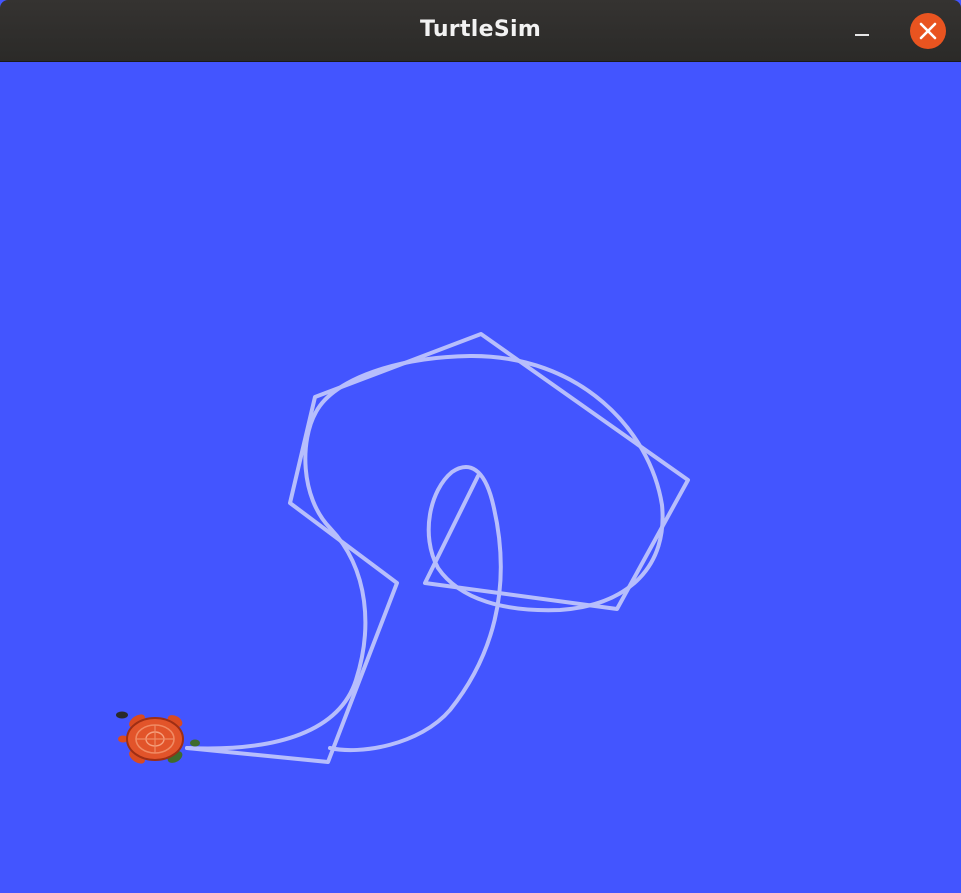  I want to click on window-title: TurtleSim, so click(480, 29).